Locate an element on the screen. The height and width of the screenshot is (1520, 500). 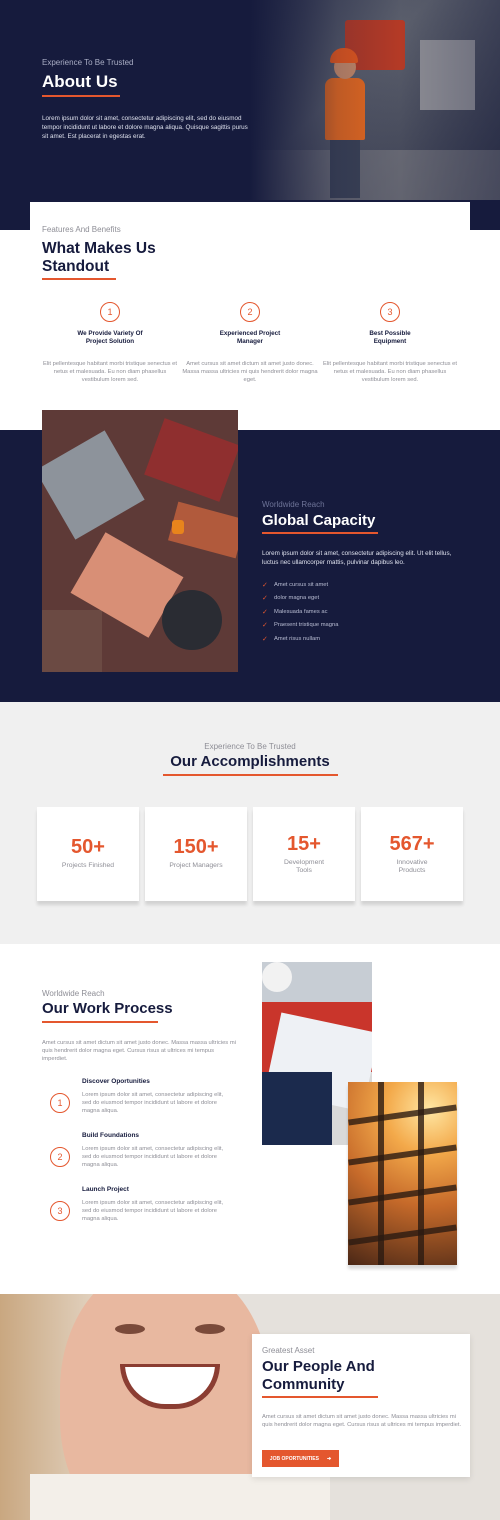
stat-label: Development Tools is located at coordinates (304, 867).